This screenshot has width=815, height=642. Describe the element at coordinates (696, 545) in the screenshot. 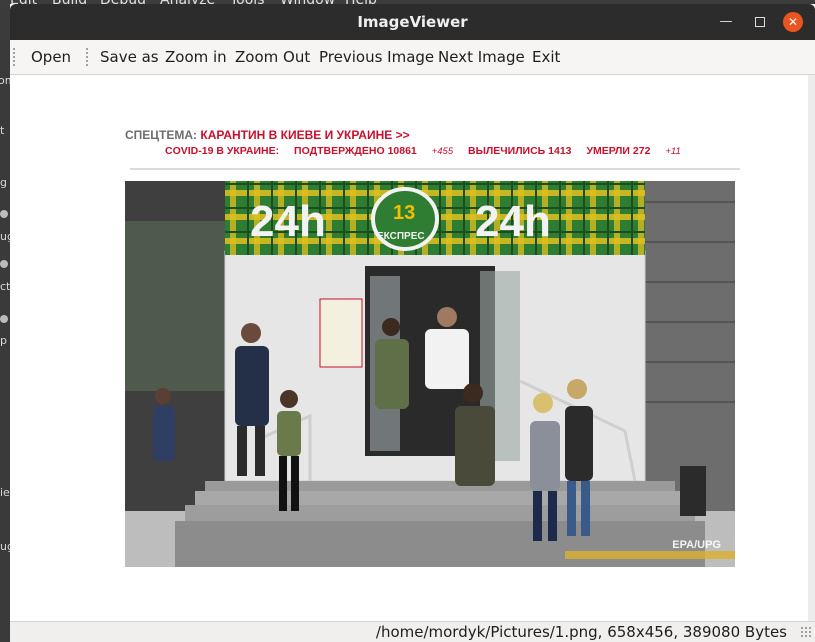

I see `photo-credit: EPA/UPG` at that location.